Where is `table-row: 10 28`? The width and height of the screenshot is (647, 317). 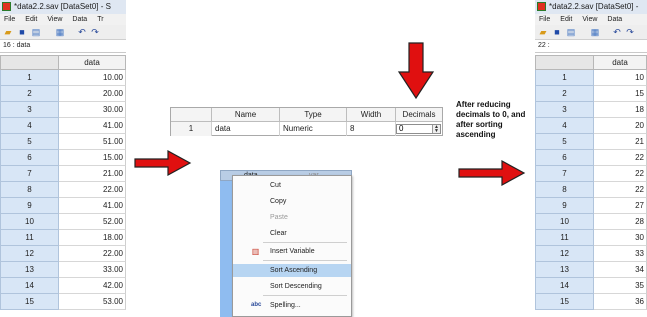
table-row: 10 28 is located at coordinates (591, 222).